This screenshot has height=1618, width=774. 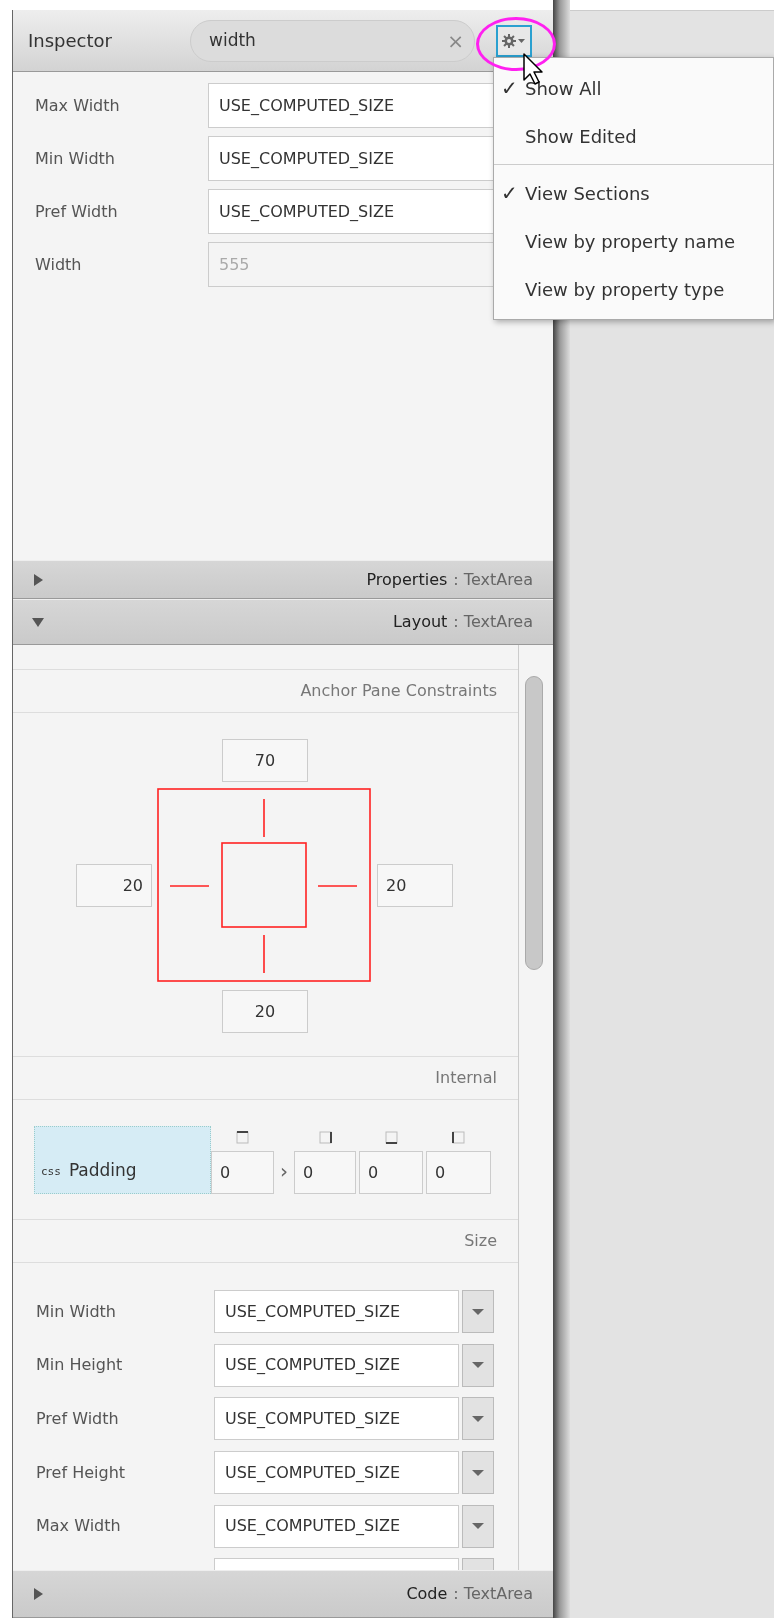 What do you see at coordinates (80, 1365) in the screenshot?
I see `property-label: Min Height` at bounding box center [80, 1365].